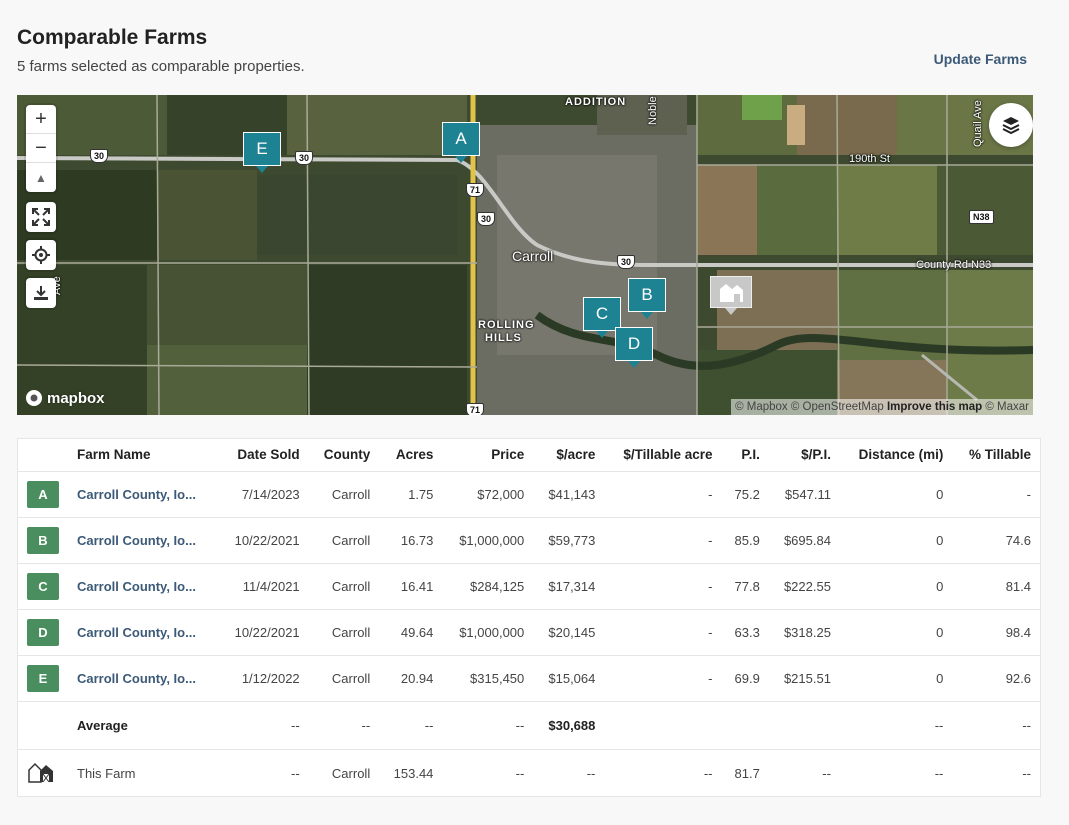 Image resolution: width=1069 pixels, height=825 pixels. Describe the element at coordinates (520, 773) in the screenshot. I see `tf-price: --` at that location.